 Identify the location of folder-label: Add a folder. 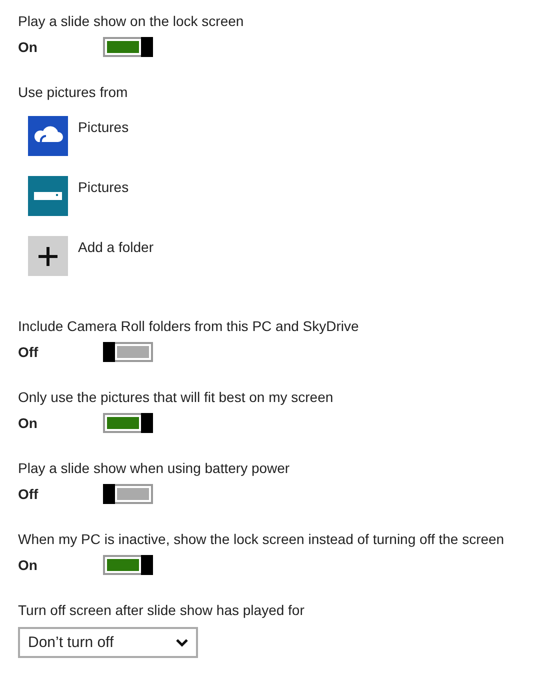
(116, 247).